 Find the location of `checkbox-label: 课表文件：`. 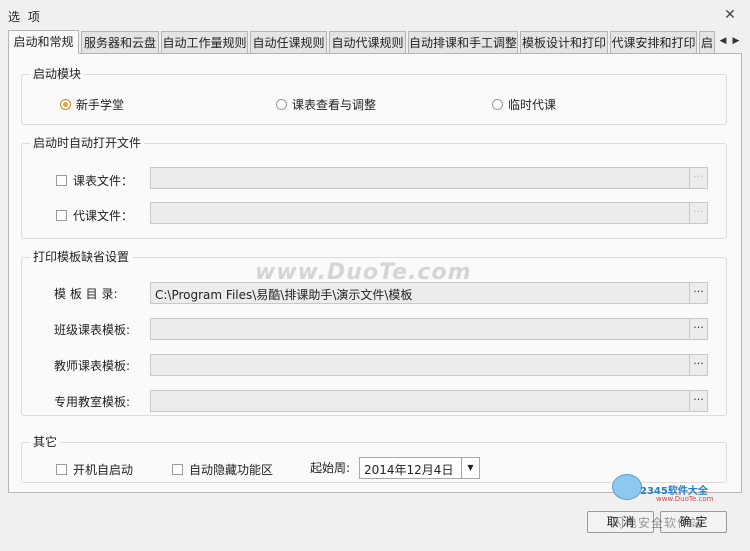

checkbox-label: 课表文件： is located at coordinates (103, 181).